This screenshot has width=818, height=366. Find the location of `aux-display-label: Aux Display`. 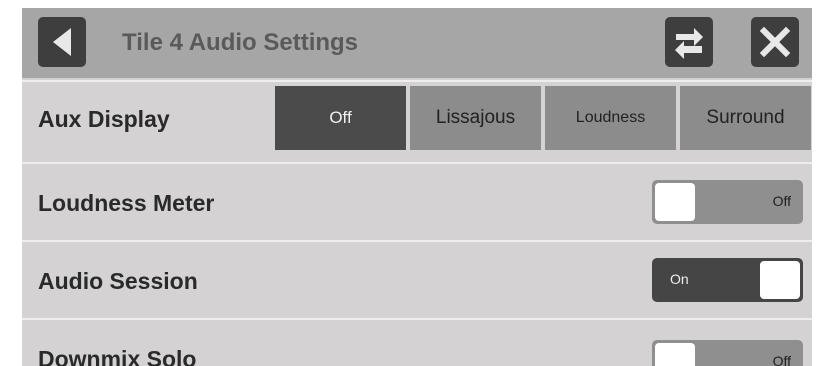

aux-display-label: Aux Display is located at coordinates (104, 119).